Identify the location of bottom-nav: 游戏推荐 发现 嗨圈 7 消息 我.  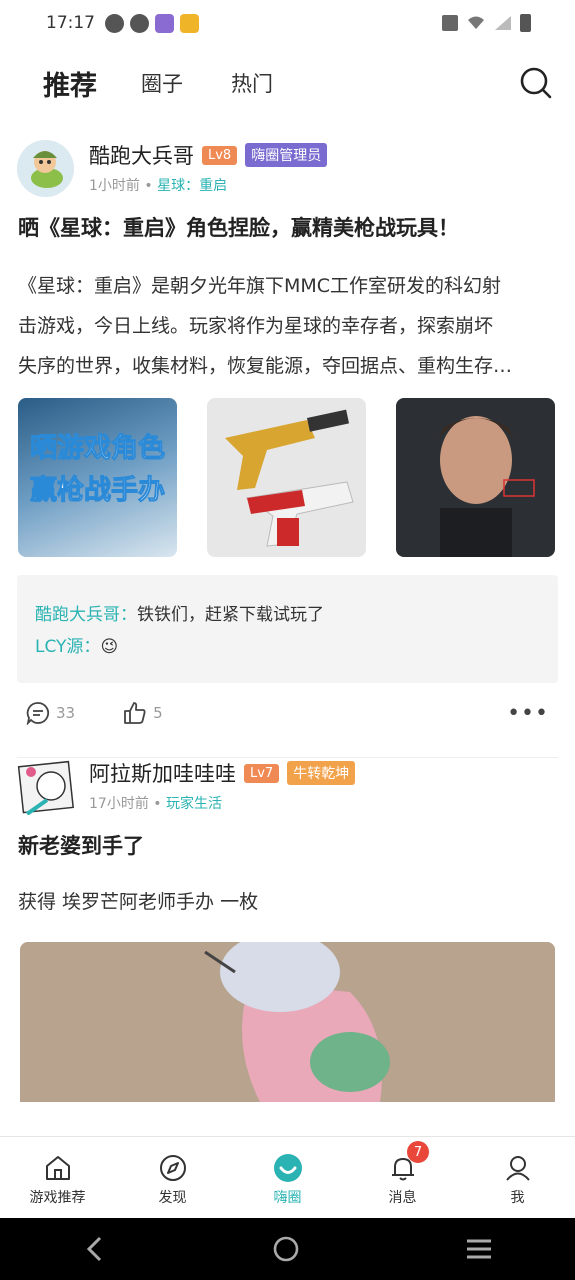
(287, 1177).